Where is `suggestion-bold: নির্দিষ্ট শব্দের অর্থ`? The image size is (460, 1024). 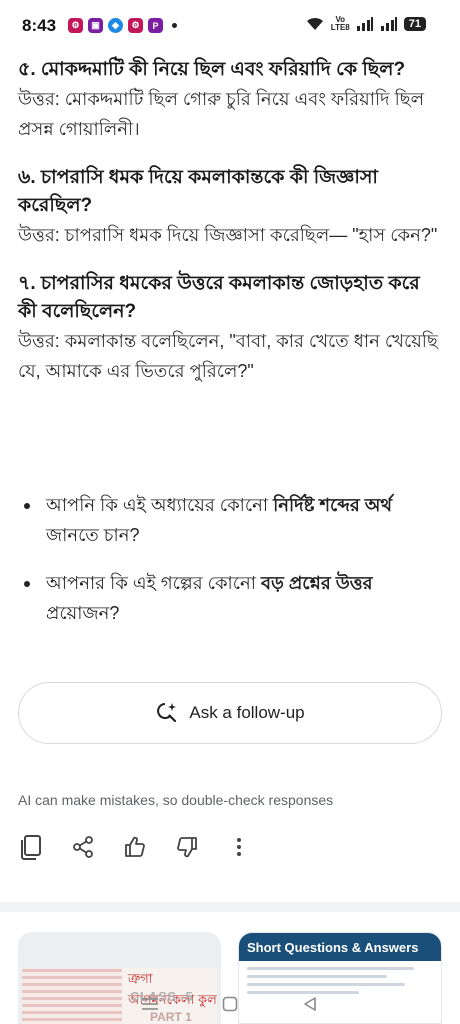 suggestion-bold: নির্দিষ্ট শব্দের অর্থ is located at coordinates (333, 505).